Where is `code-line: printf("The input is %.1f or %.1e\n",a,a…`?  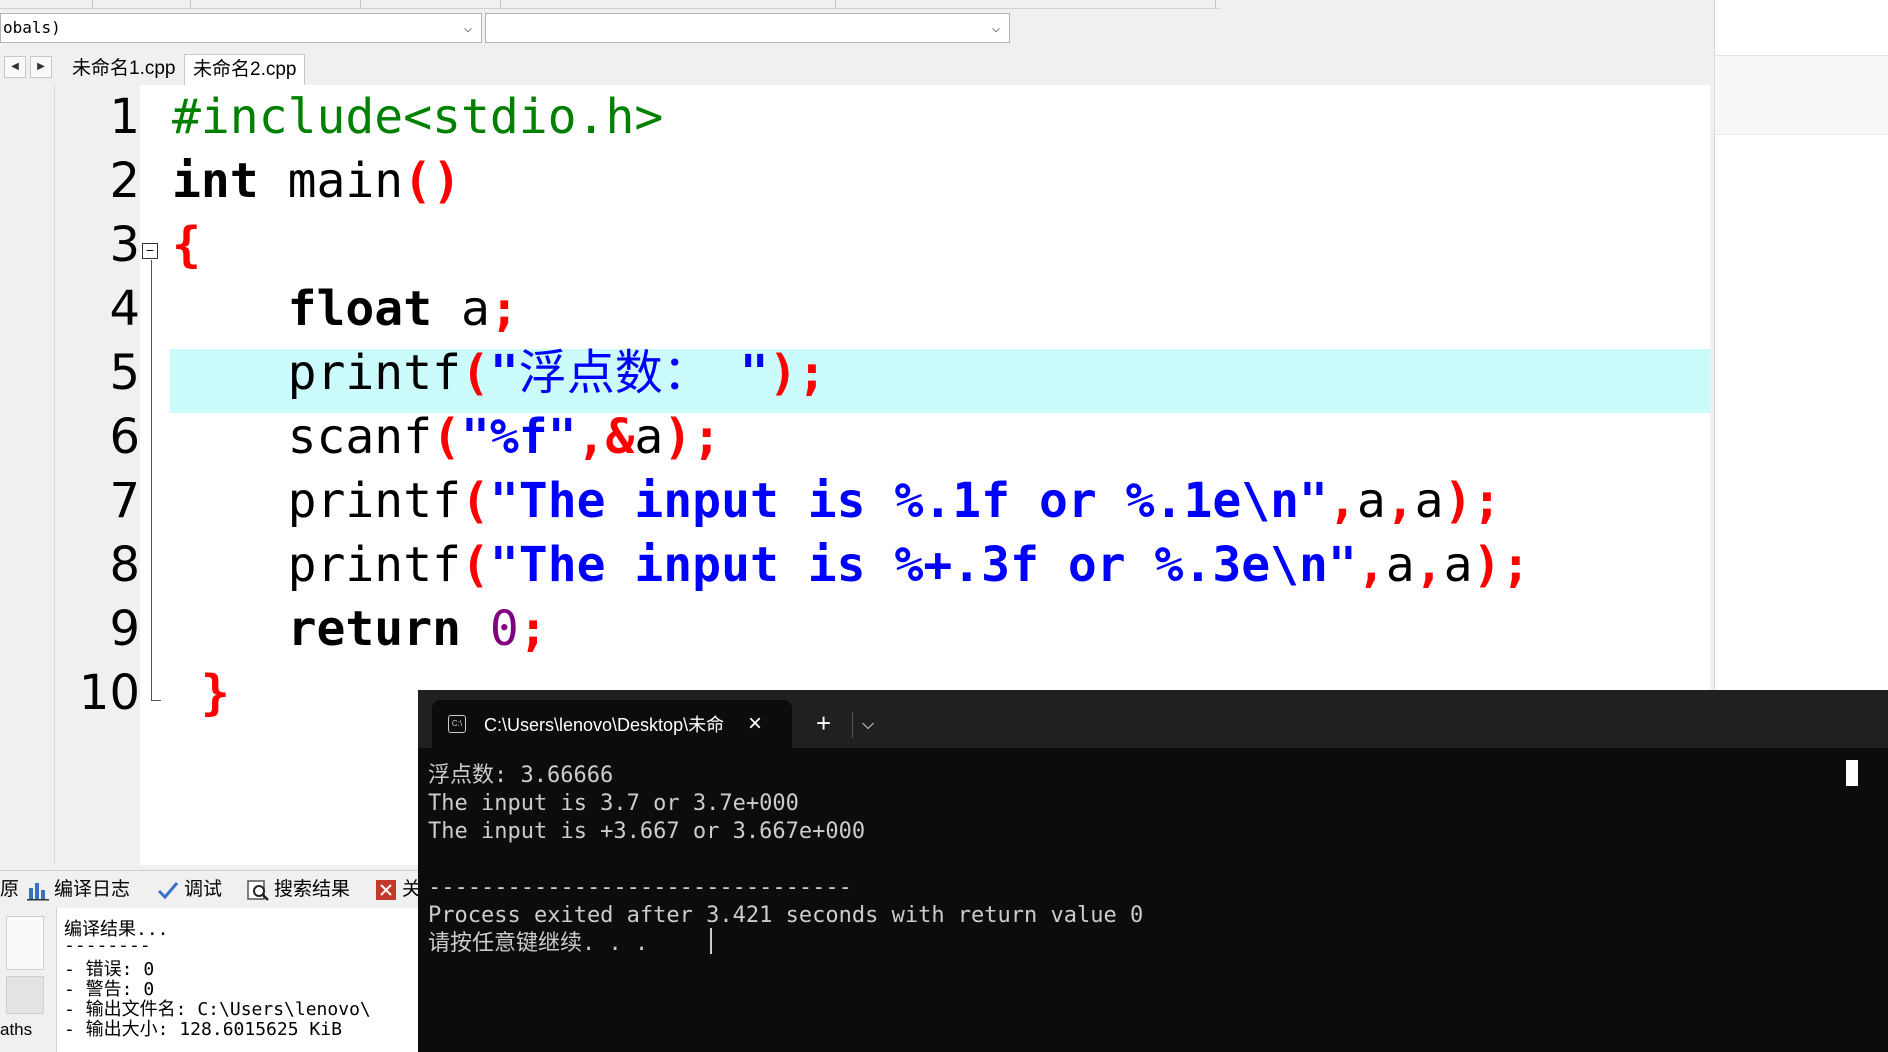 code-line: printf("The input is %.1f or %.1e\n",a,a… is located at coordinates (837, 501).